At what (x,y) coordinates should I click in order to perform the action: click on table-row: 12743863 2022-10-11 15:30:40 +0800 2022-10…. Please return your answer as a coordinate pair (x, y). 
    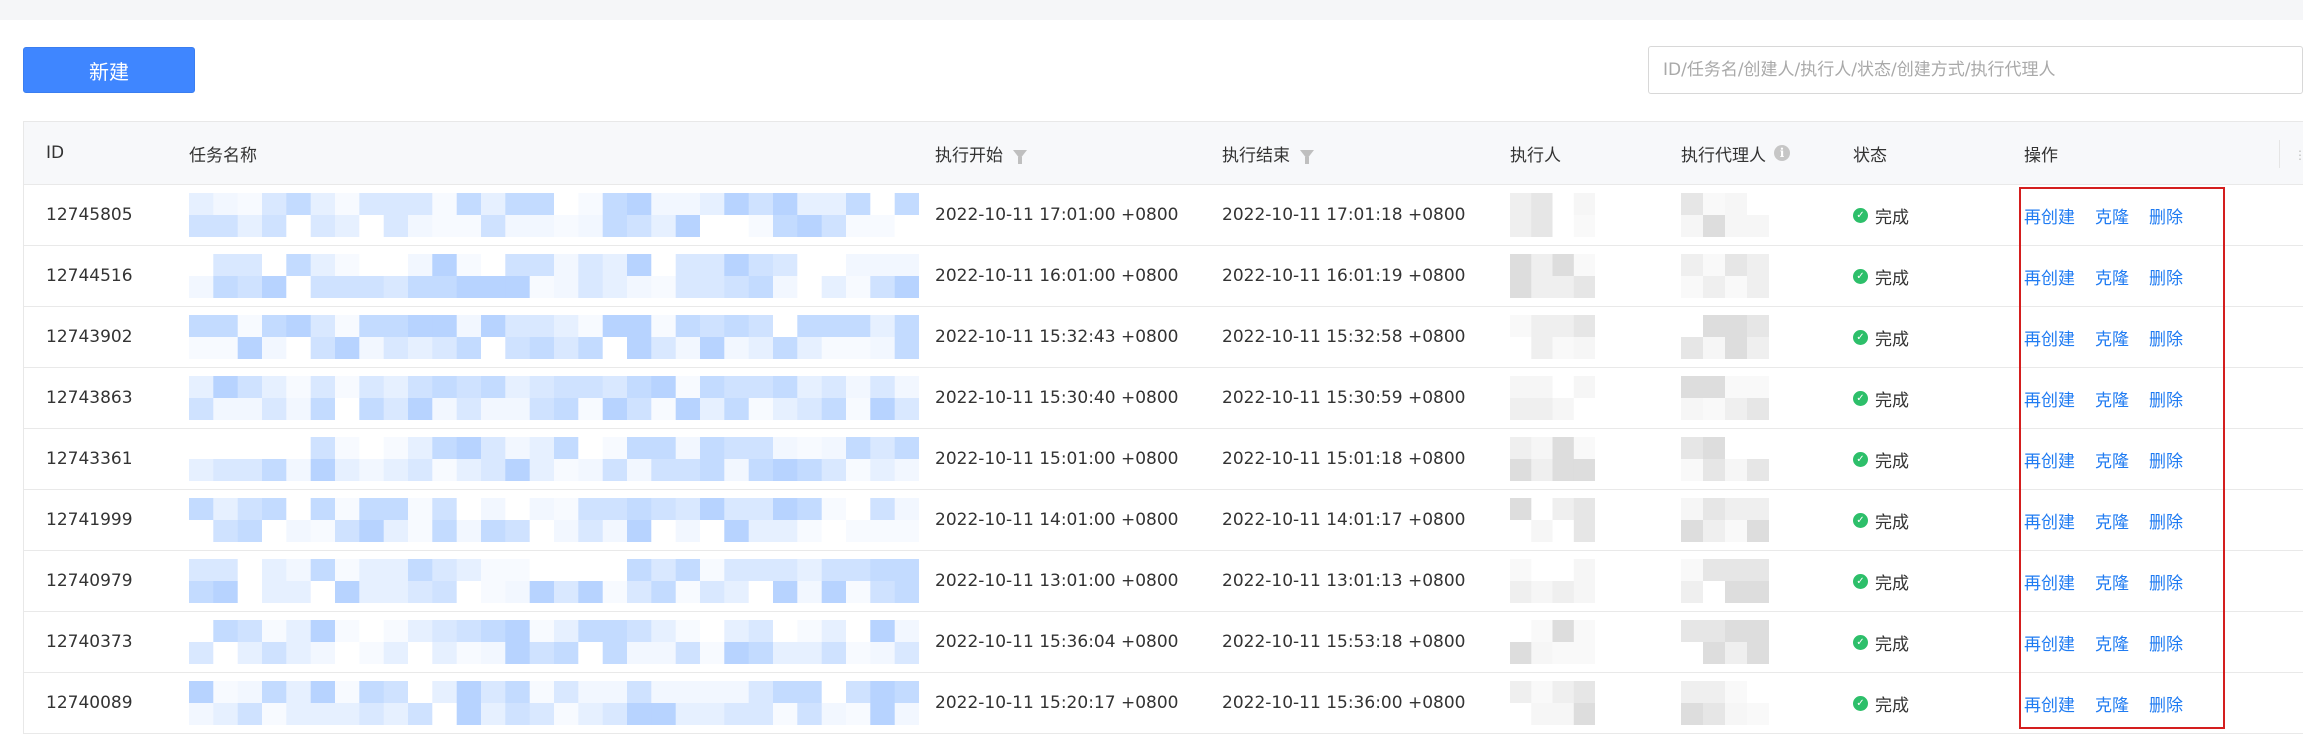
    Looking at the image, I should click on (1163, 398).